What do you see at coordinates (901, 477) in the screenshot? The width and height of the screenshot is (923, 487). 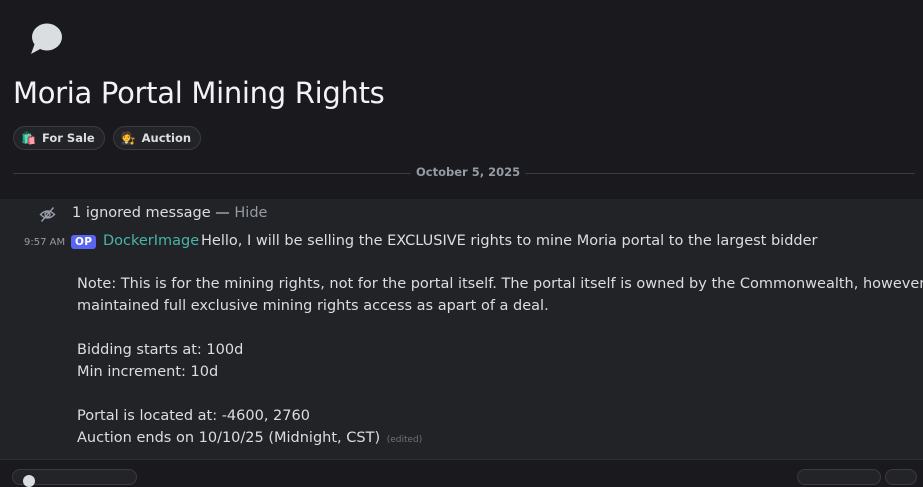 I see `more-button` at bounding box center [901, 477].